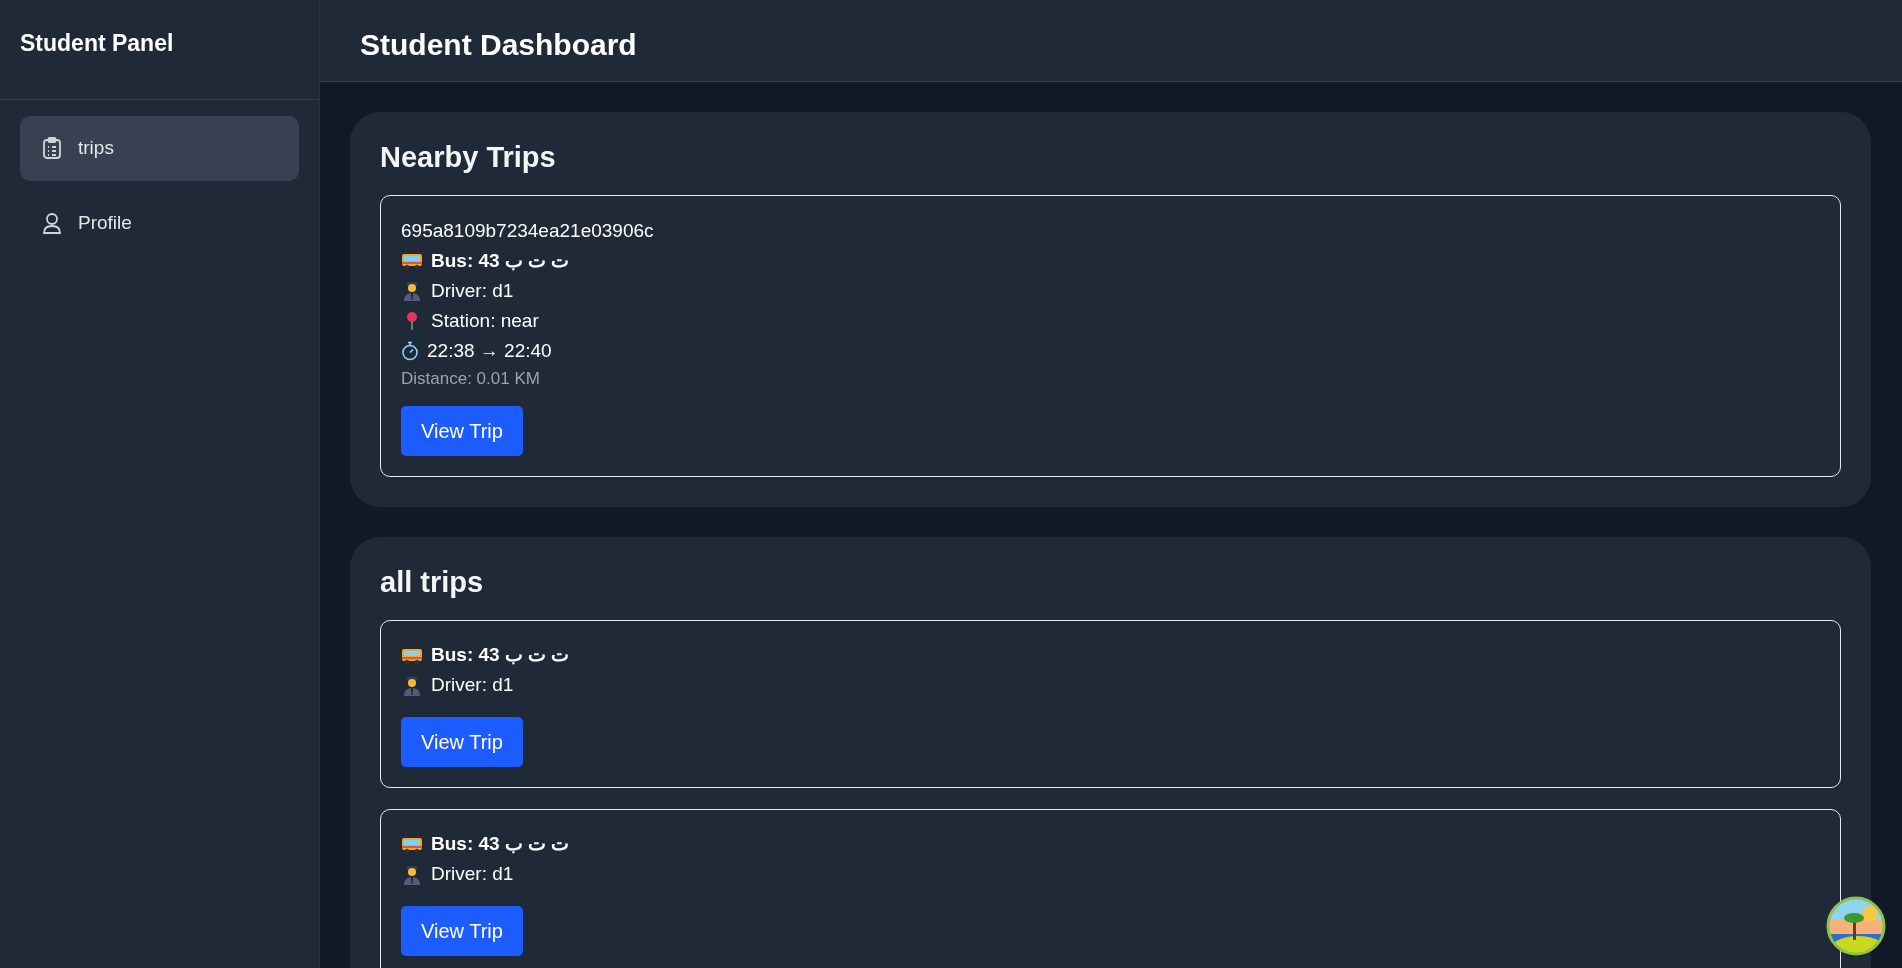 The image size is (1902, 968). I want to click on trip-distance: Distance: 0.01 KM, so click(471, 378).